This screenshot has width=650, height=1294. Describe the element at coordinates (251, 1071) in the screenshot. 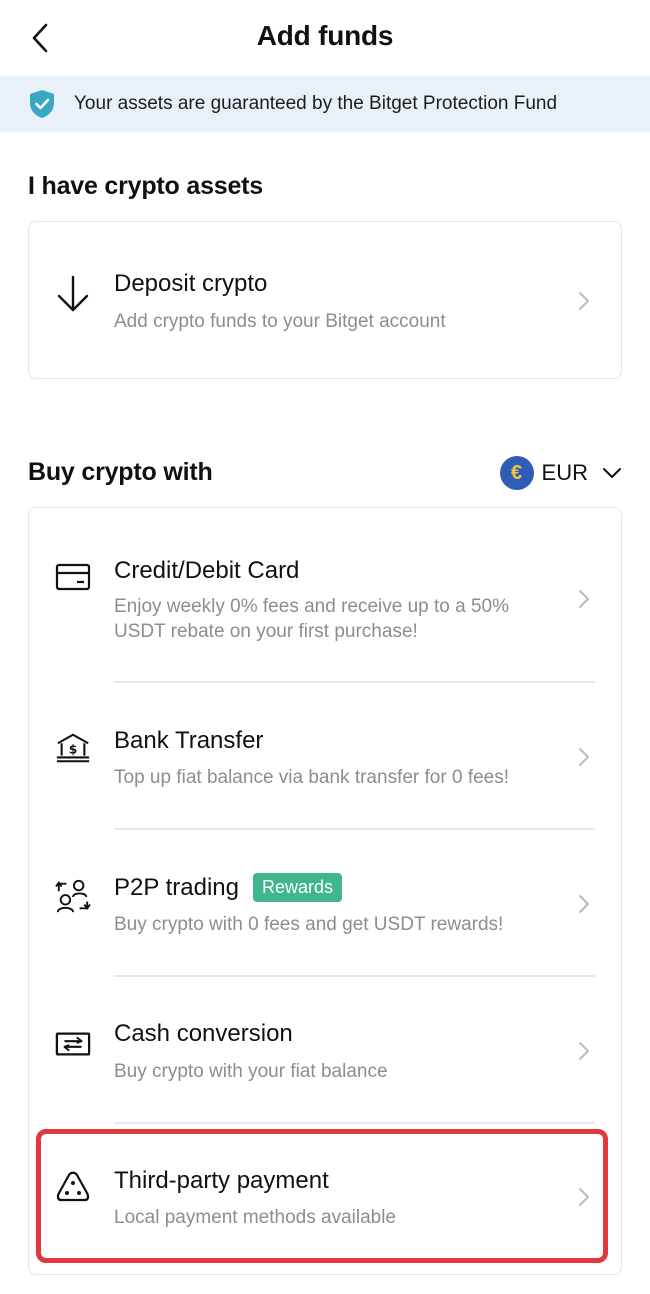

I see `cash-conversion-description: Buy crypto with your fiat balance` at that location.